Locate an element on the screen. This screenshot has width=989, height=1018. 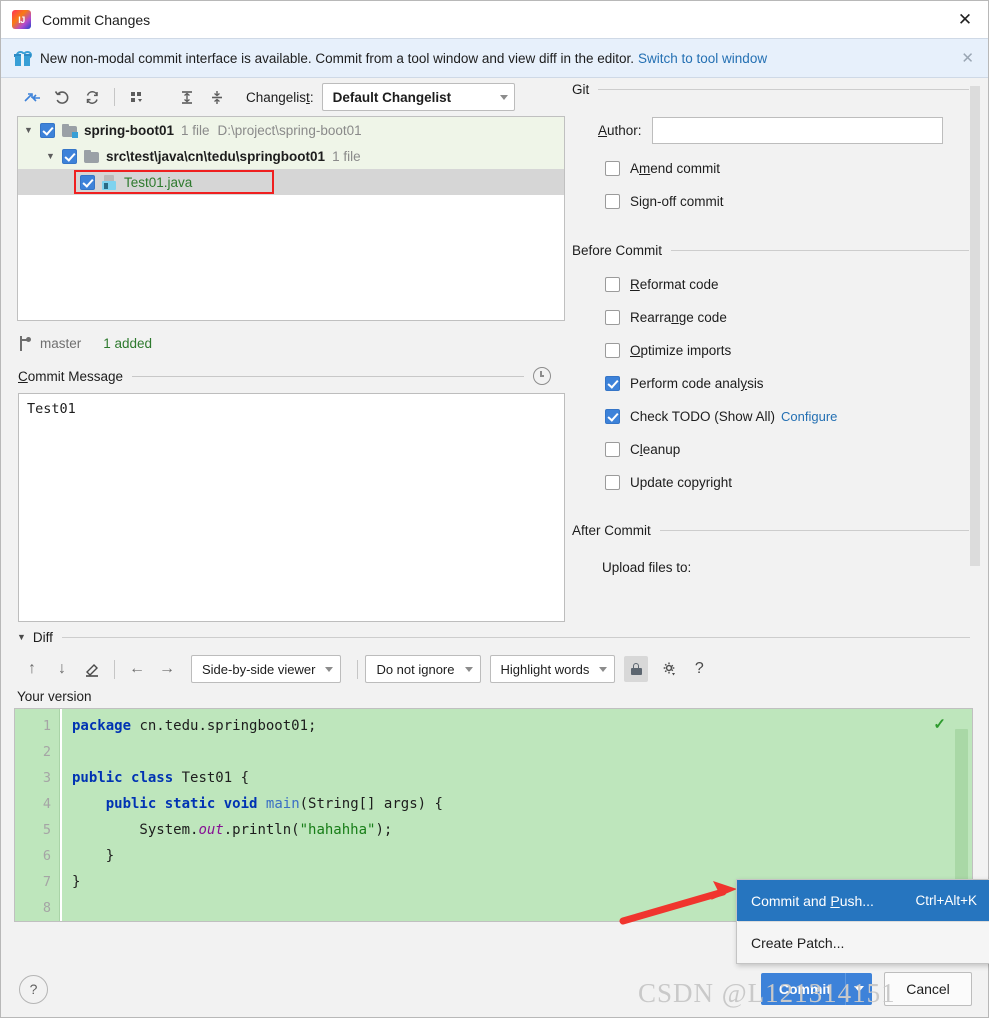
checkbox-update-copyright: Update copyright is located at coordinates (796, 482).